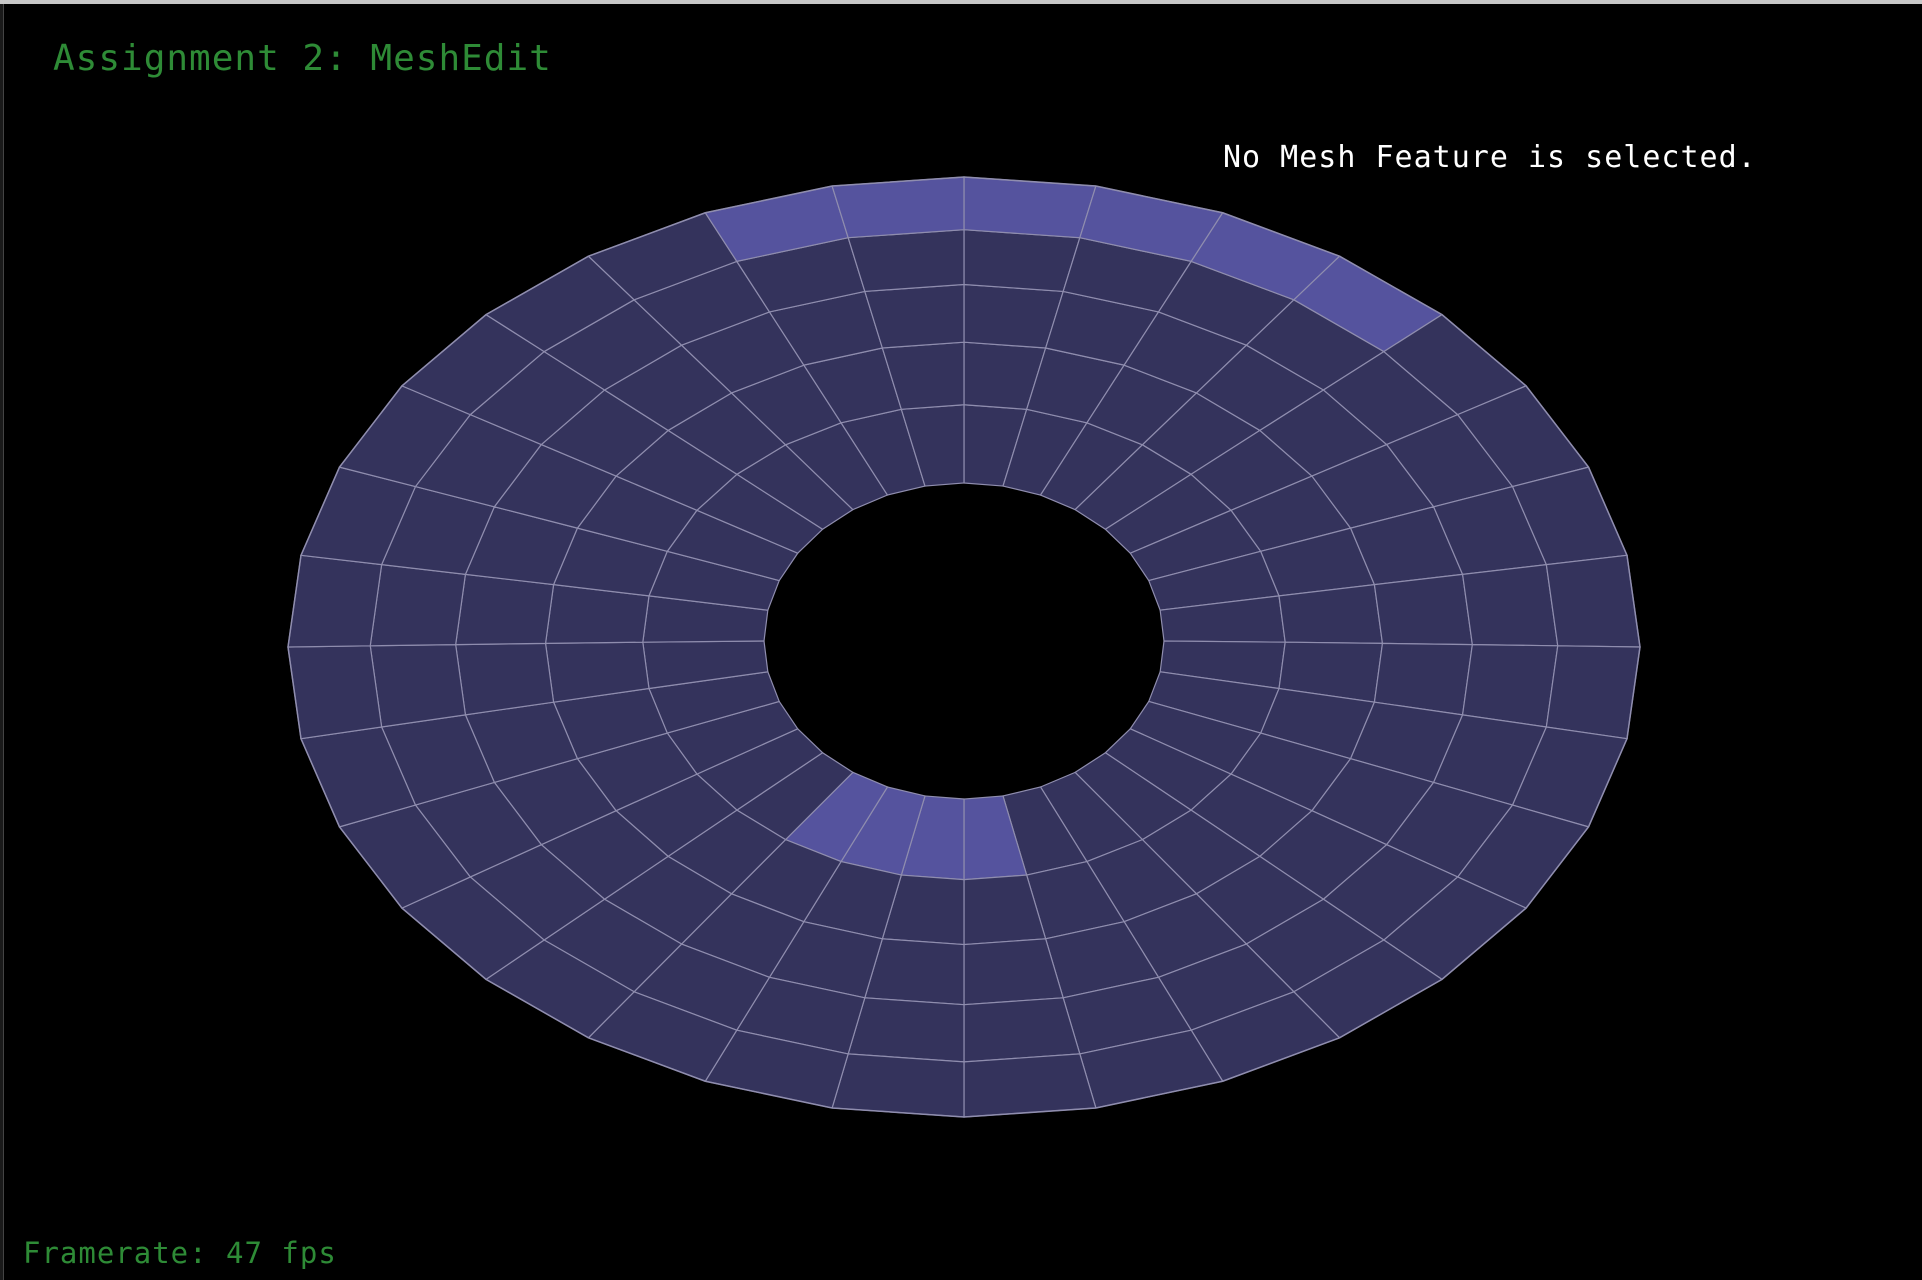  Describe the element at coordinates (180, 1253) in the screenshot. I see `framerate-readout: Framerate: 47 fps` at that location.